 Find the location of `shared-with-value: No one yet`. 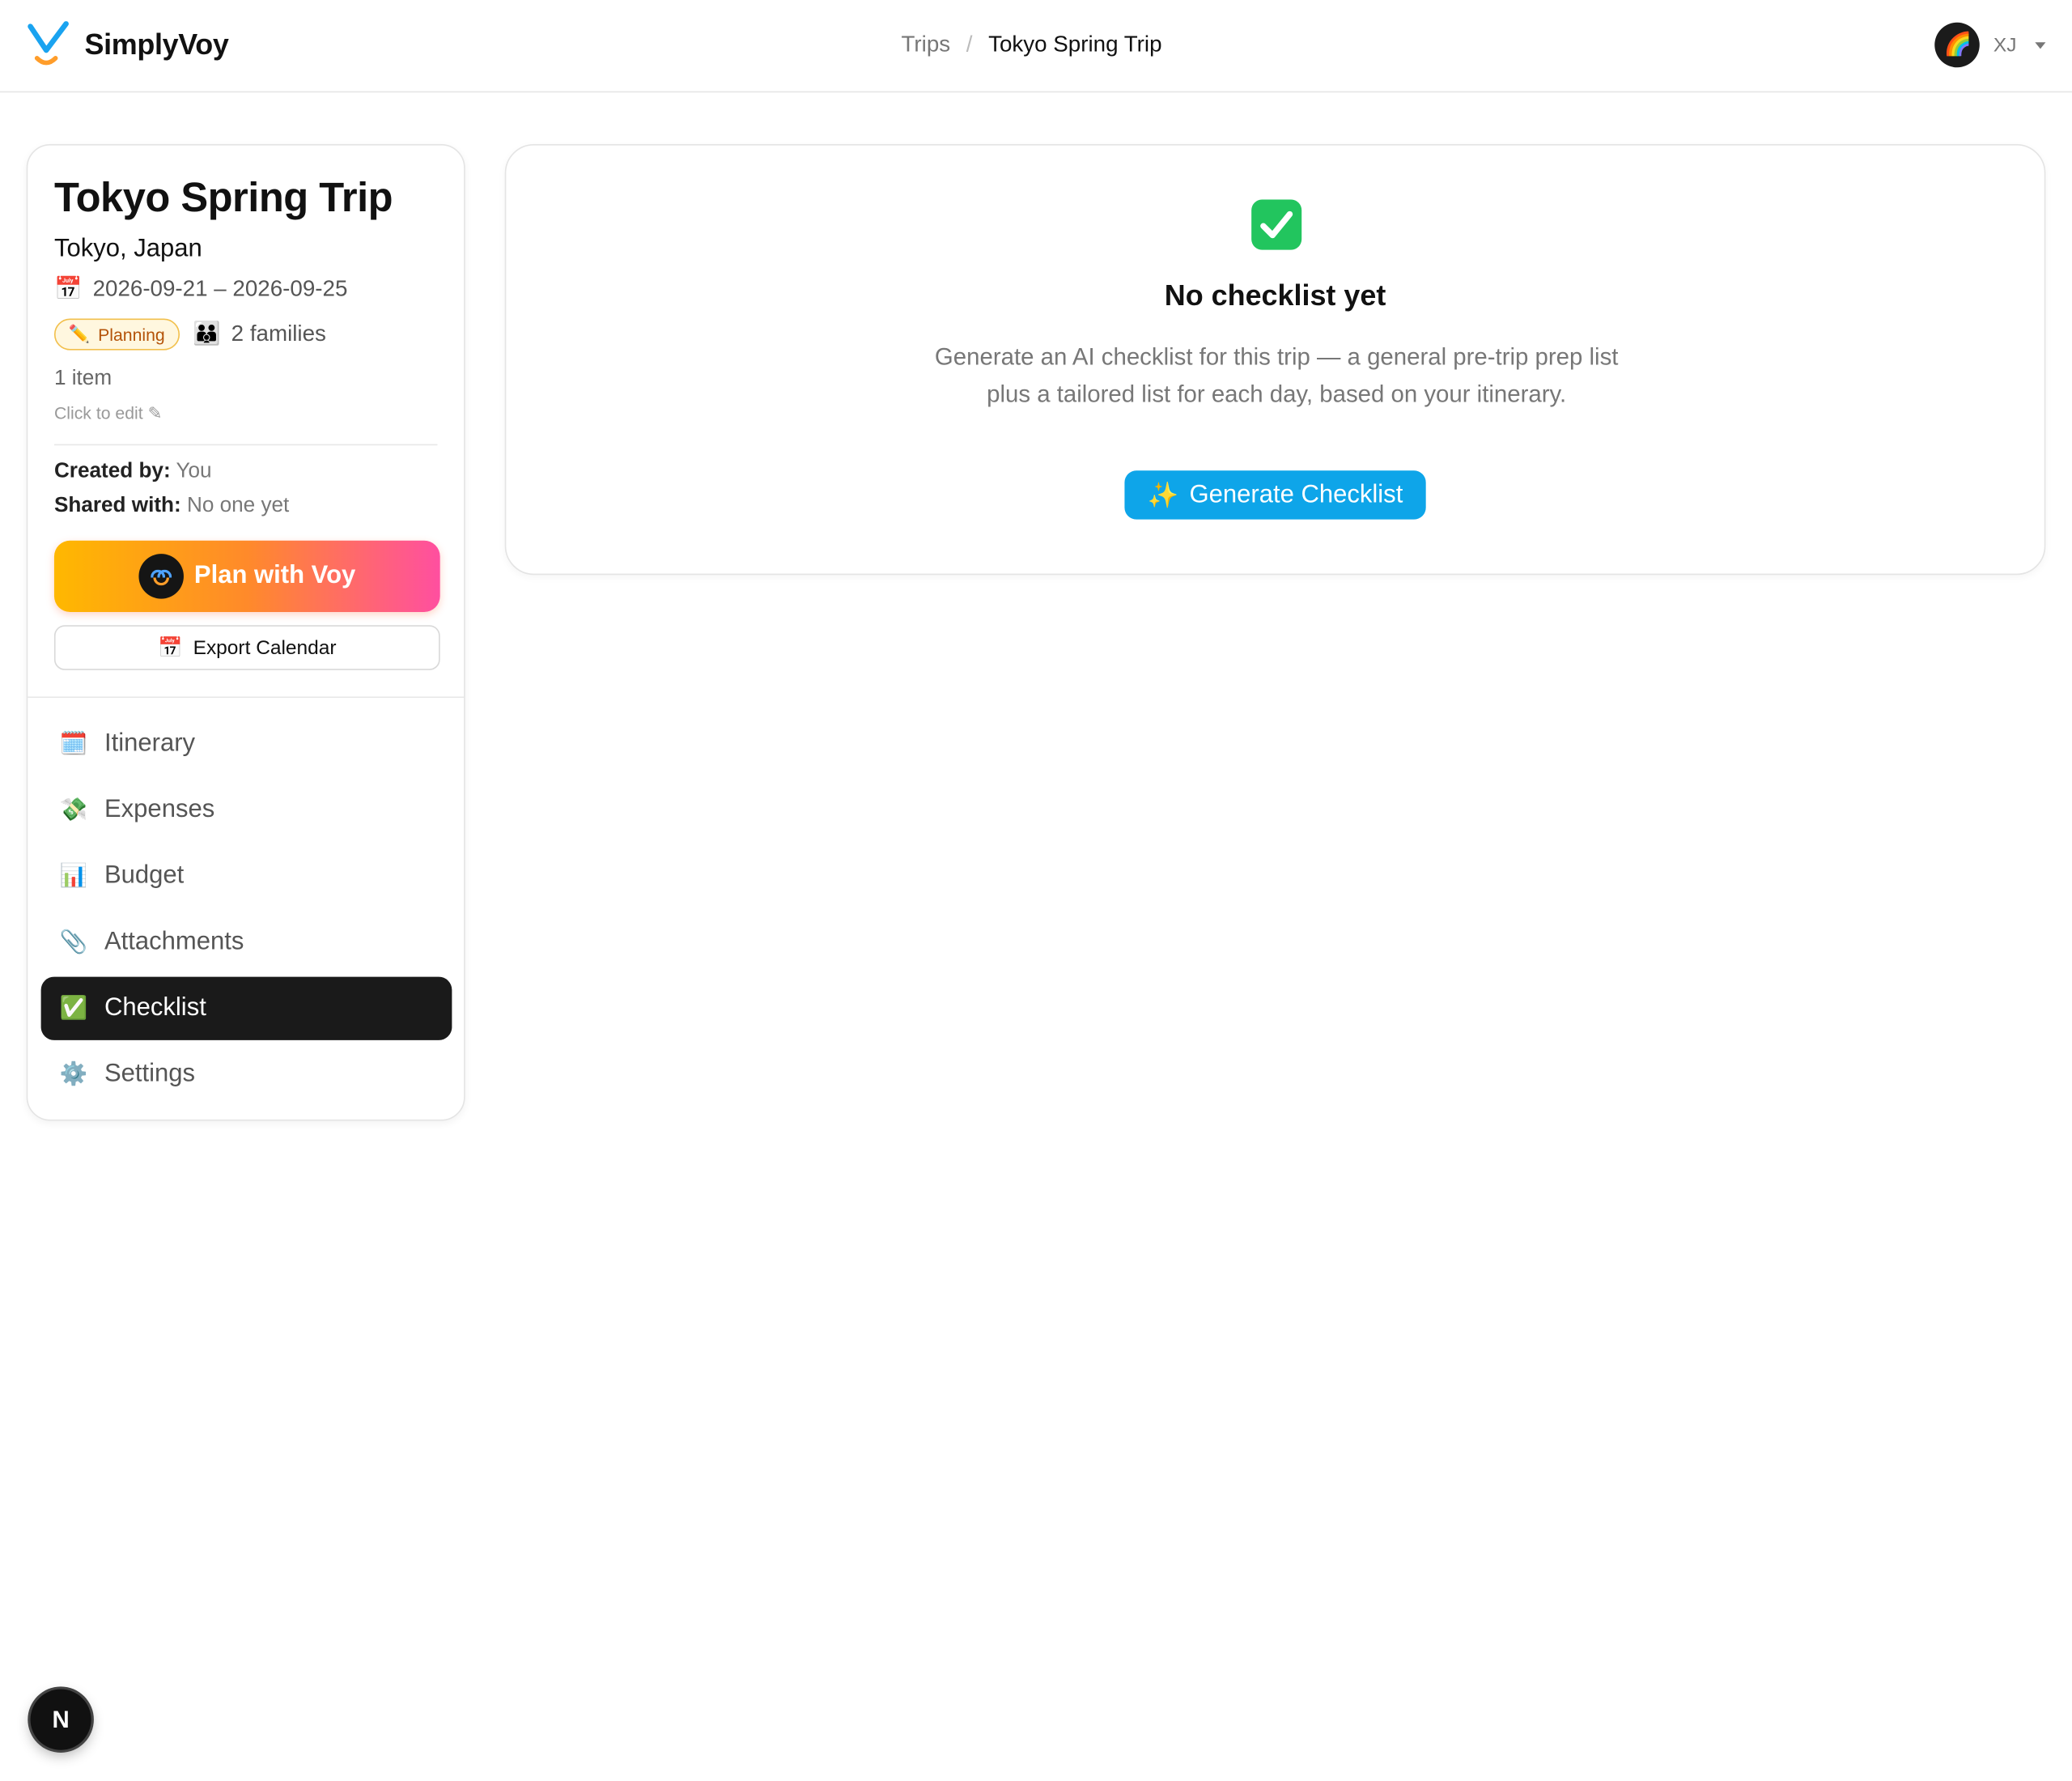

shared-with-value: No one yet is located at coordinates (238, 506).